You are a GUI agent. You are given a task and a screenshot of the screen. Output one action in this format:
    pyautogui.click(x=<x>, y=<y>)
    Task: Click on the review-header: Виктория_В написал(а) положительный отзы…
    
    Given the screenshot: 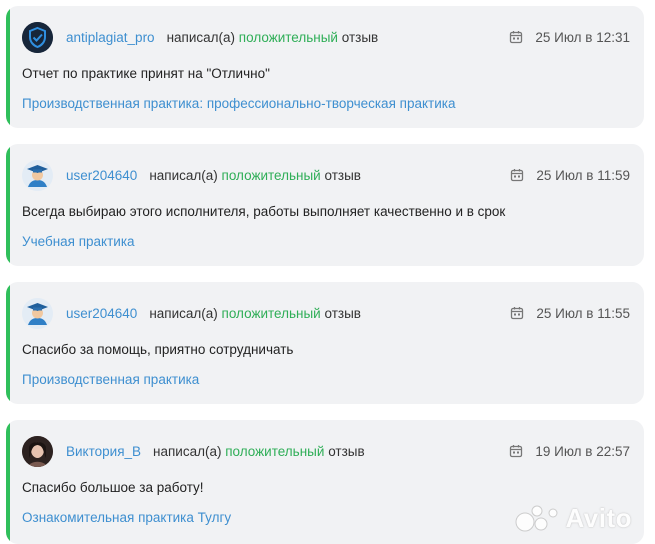 What is the action you would take?
    pyautogui.click(x=326, y=451)
    